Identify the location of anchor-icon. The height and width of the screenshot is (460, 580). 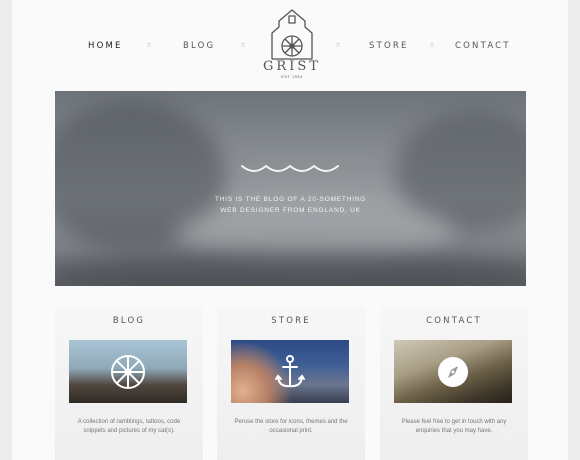
(290, 371).